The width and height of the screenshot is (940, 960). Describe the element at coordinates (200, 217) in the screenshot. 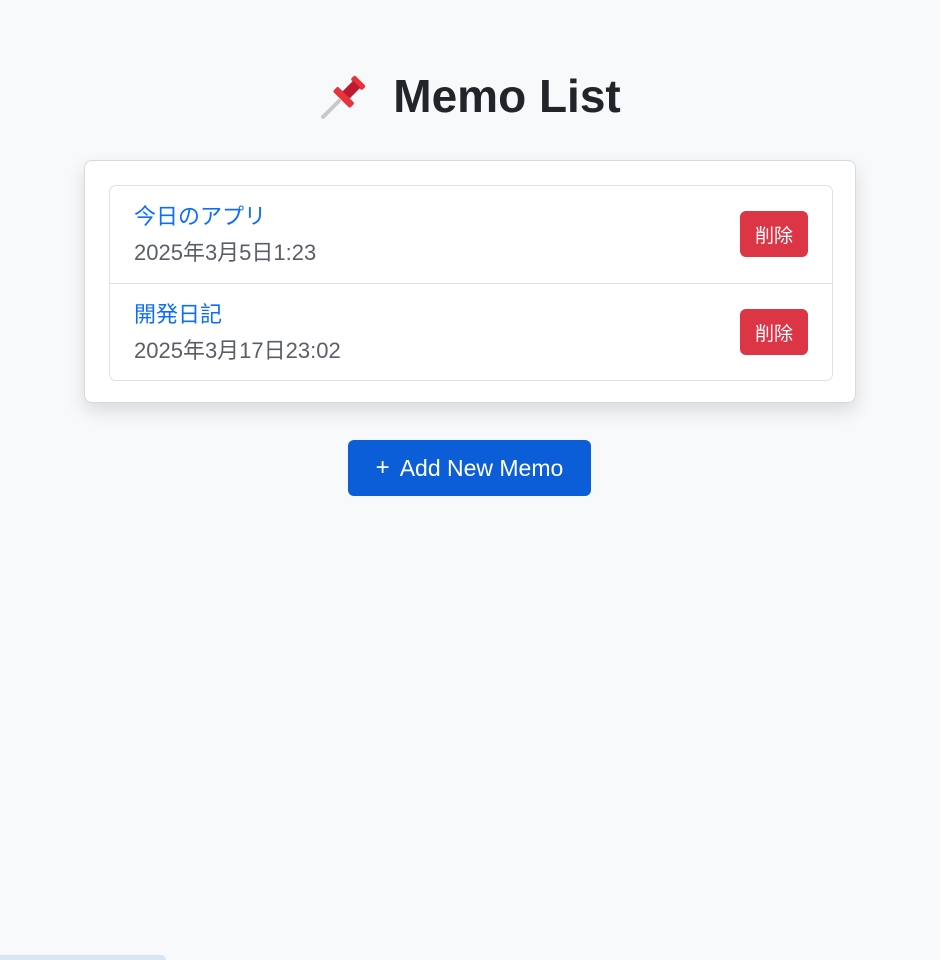

I see `memo-title-link: 今日のアプリ` at that location.